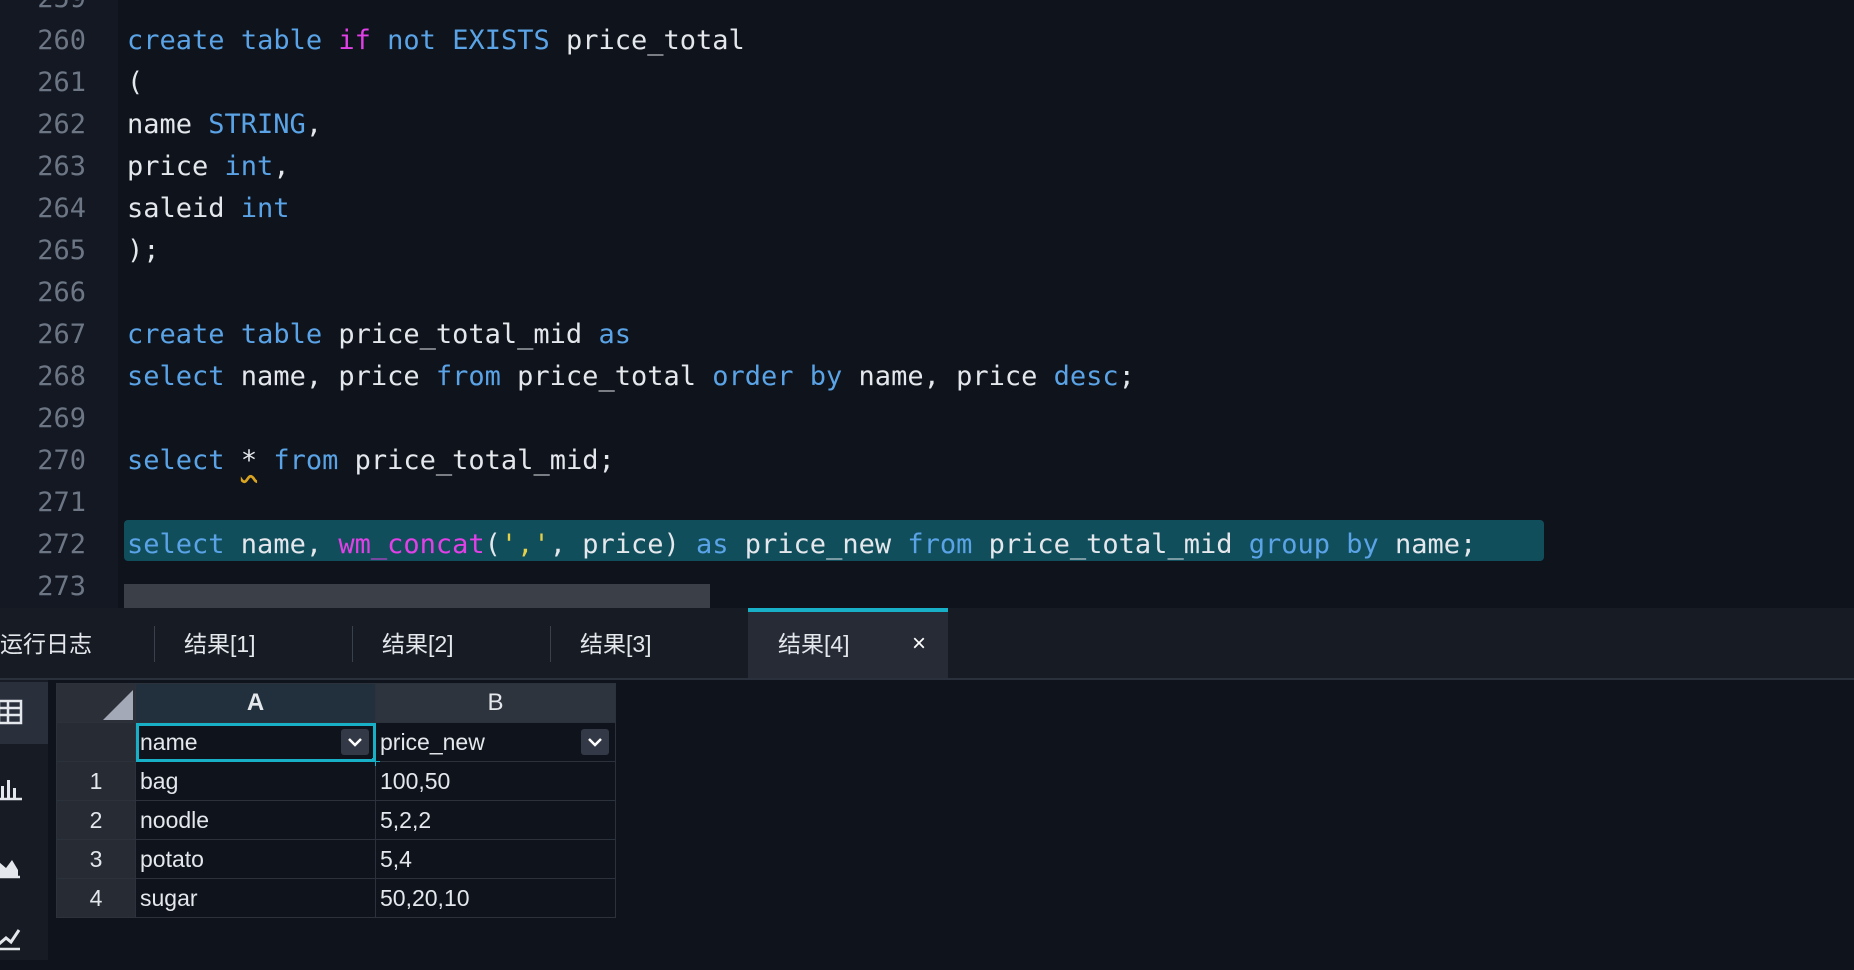 This screenshot has width=1854, height=970. Describe the element at coordinates (927, 251) in the screenshot. I see `code-line: 265);` at that location.